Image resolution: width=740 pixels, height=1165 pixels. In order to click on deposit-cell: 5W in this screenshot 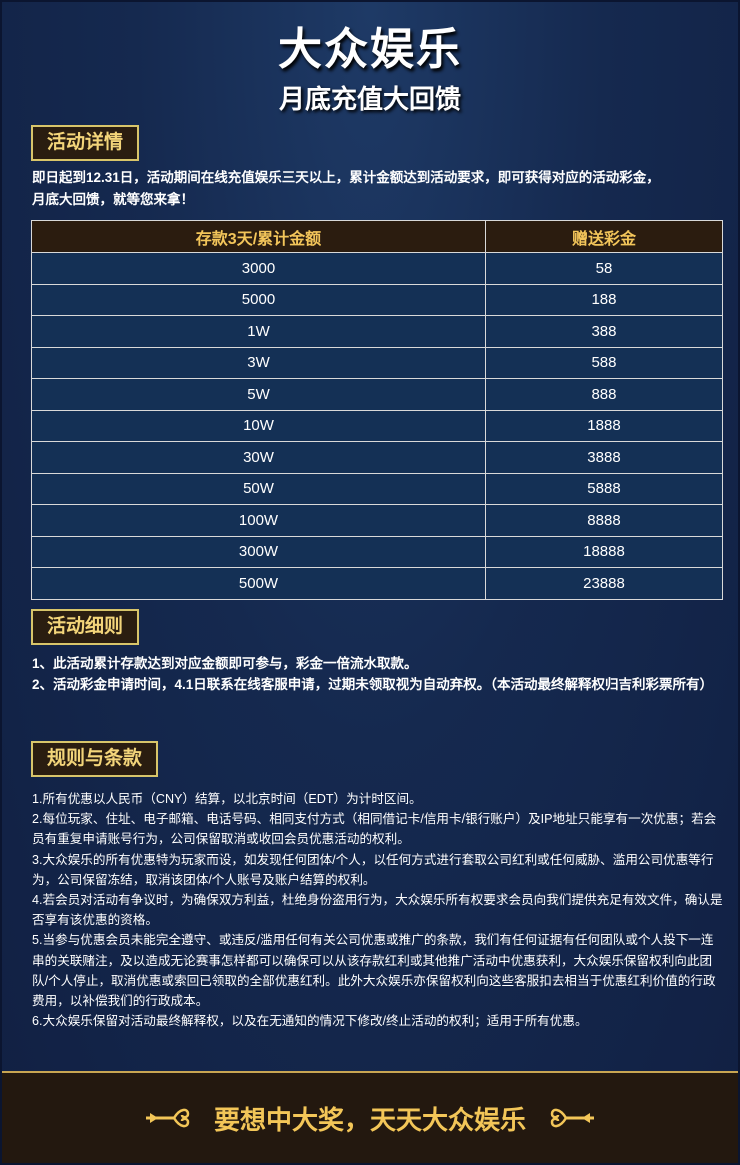, I will do `click(258, 394)`.